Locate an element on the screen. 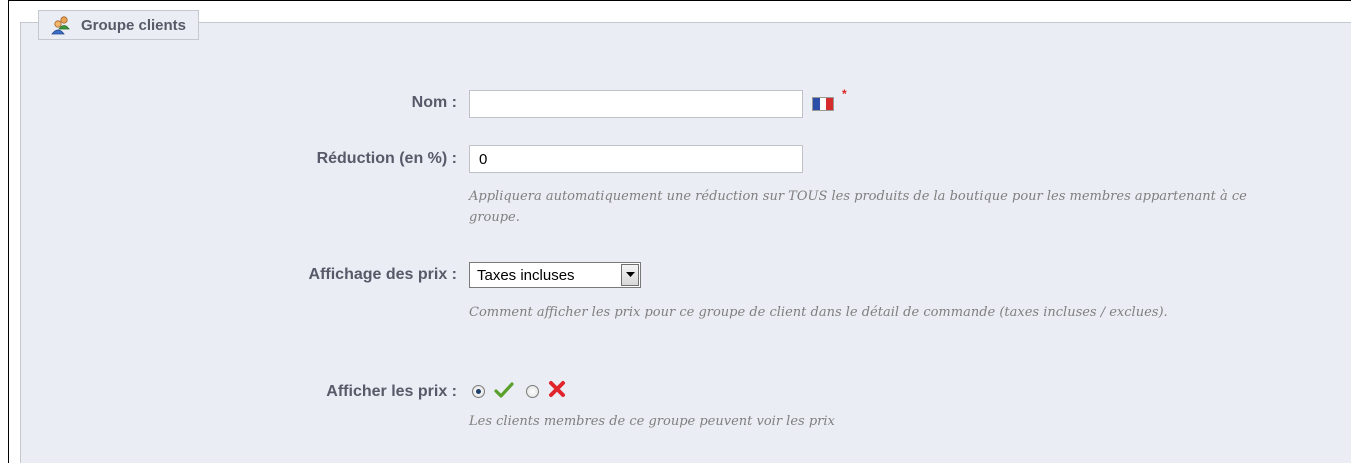 The image size is (1351, 463). legend-title: Groupe clients is located at coordinates (134, 25).